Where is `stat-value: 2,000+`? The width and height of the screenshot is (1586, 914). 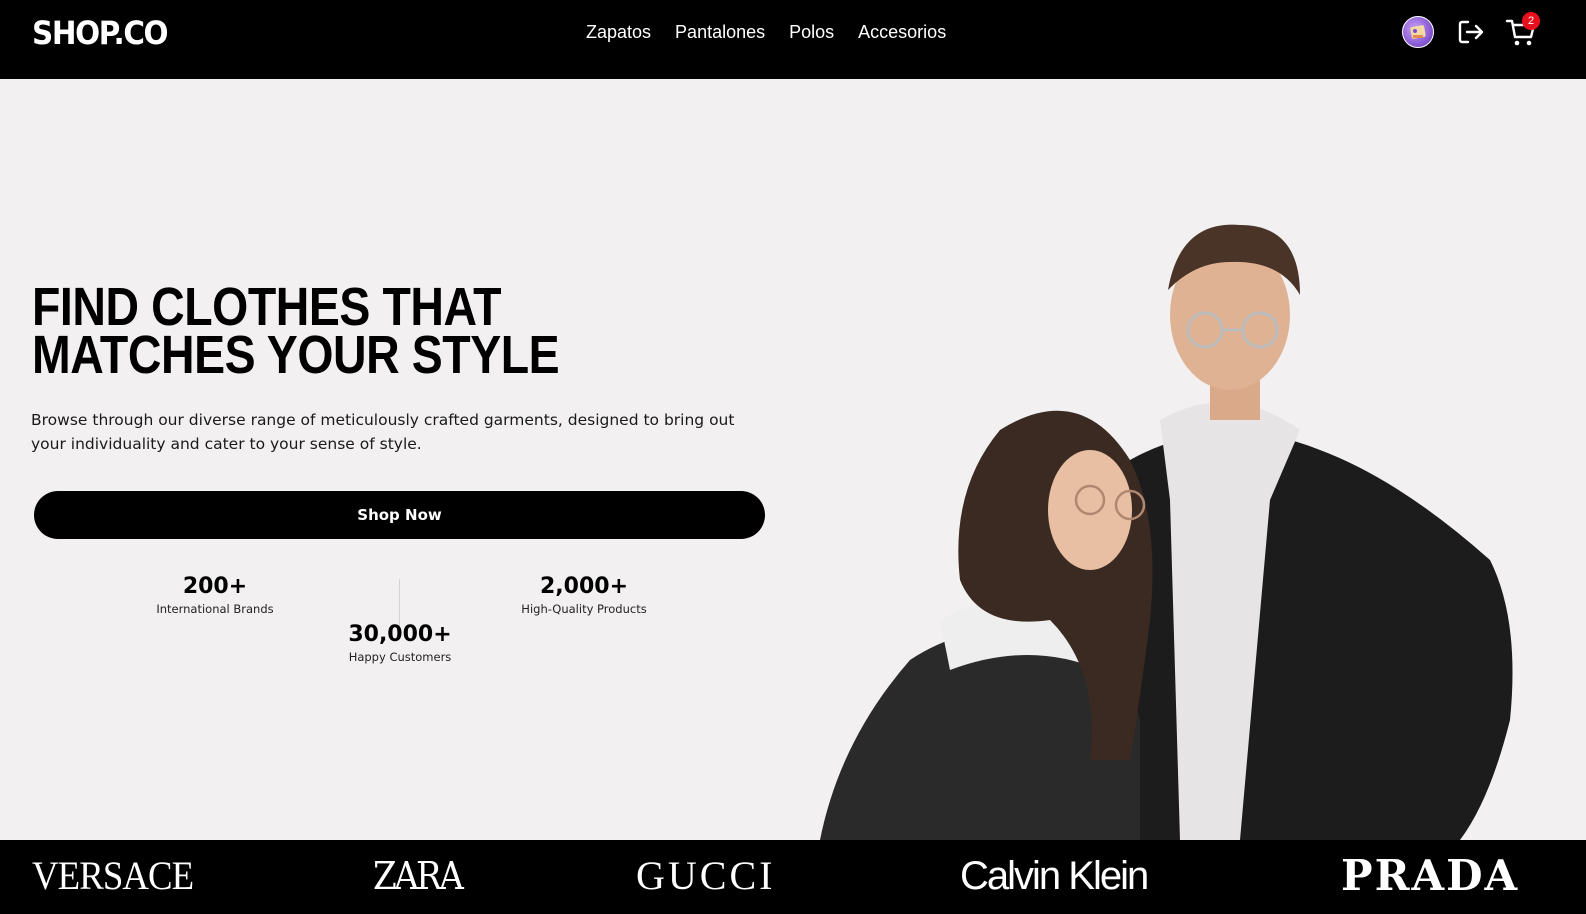 stat-value: 2,000+ is located at coordinates (584, 586).